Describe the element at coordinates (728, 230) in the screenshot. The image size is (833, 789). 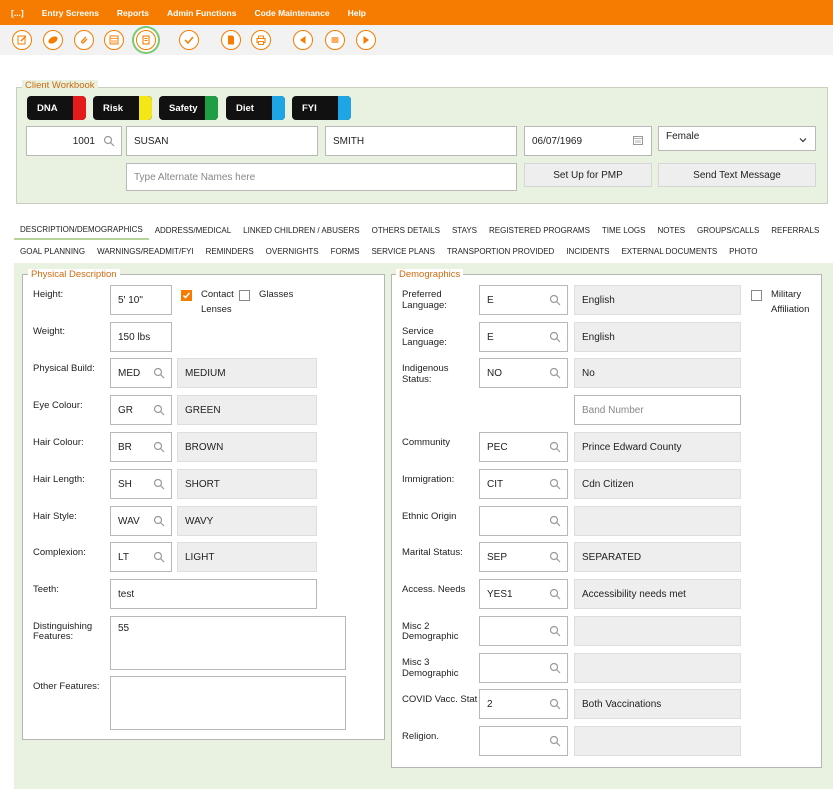
I see `tab-groups-calls: GROUPS/CALLS` at that location.